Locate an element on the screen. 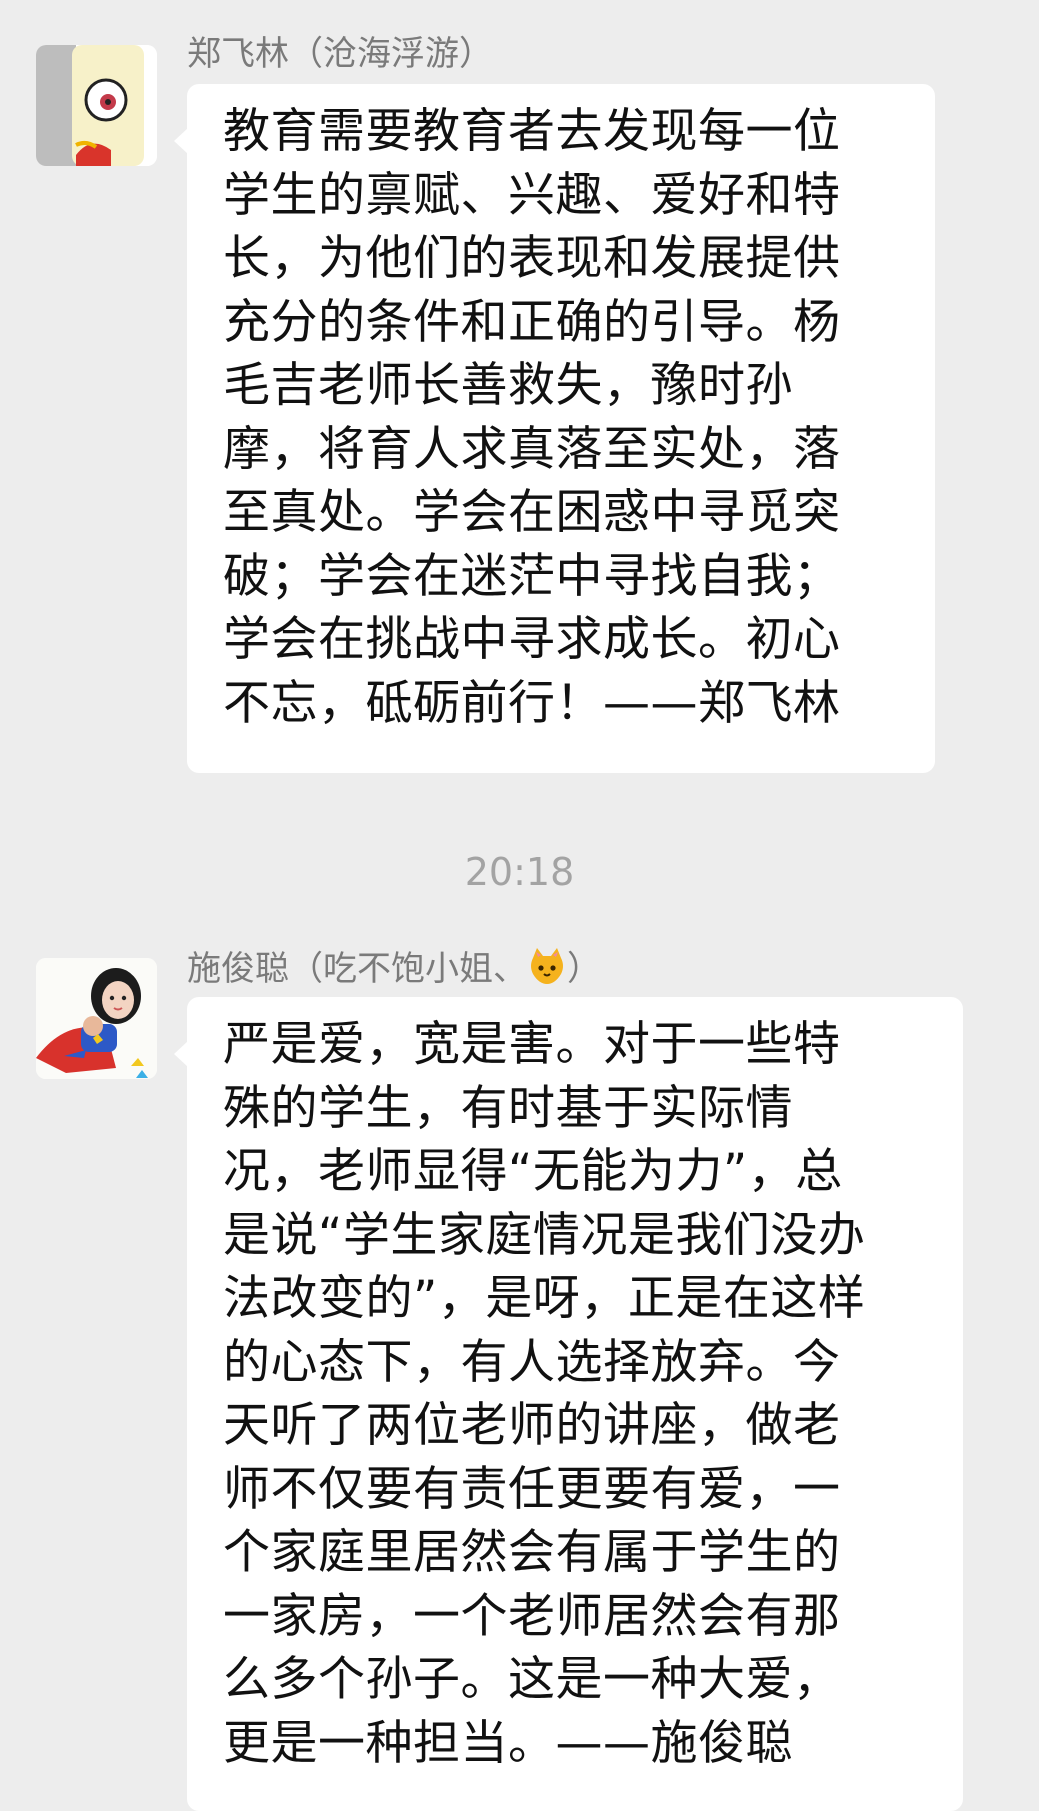 The image size is (1039, 1811). chat-timestamp: 20:18 is located at coordinates (519, 872).